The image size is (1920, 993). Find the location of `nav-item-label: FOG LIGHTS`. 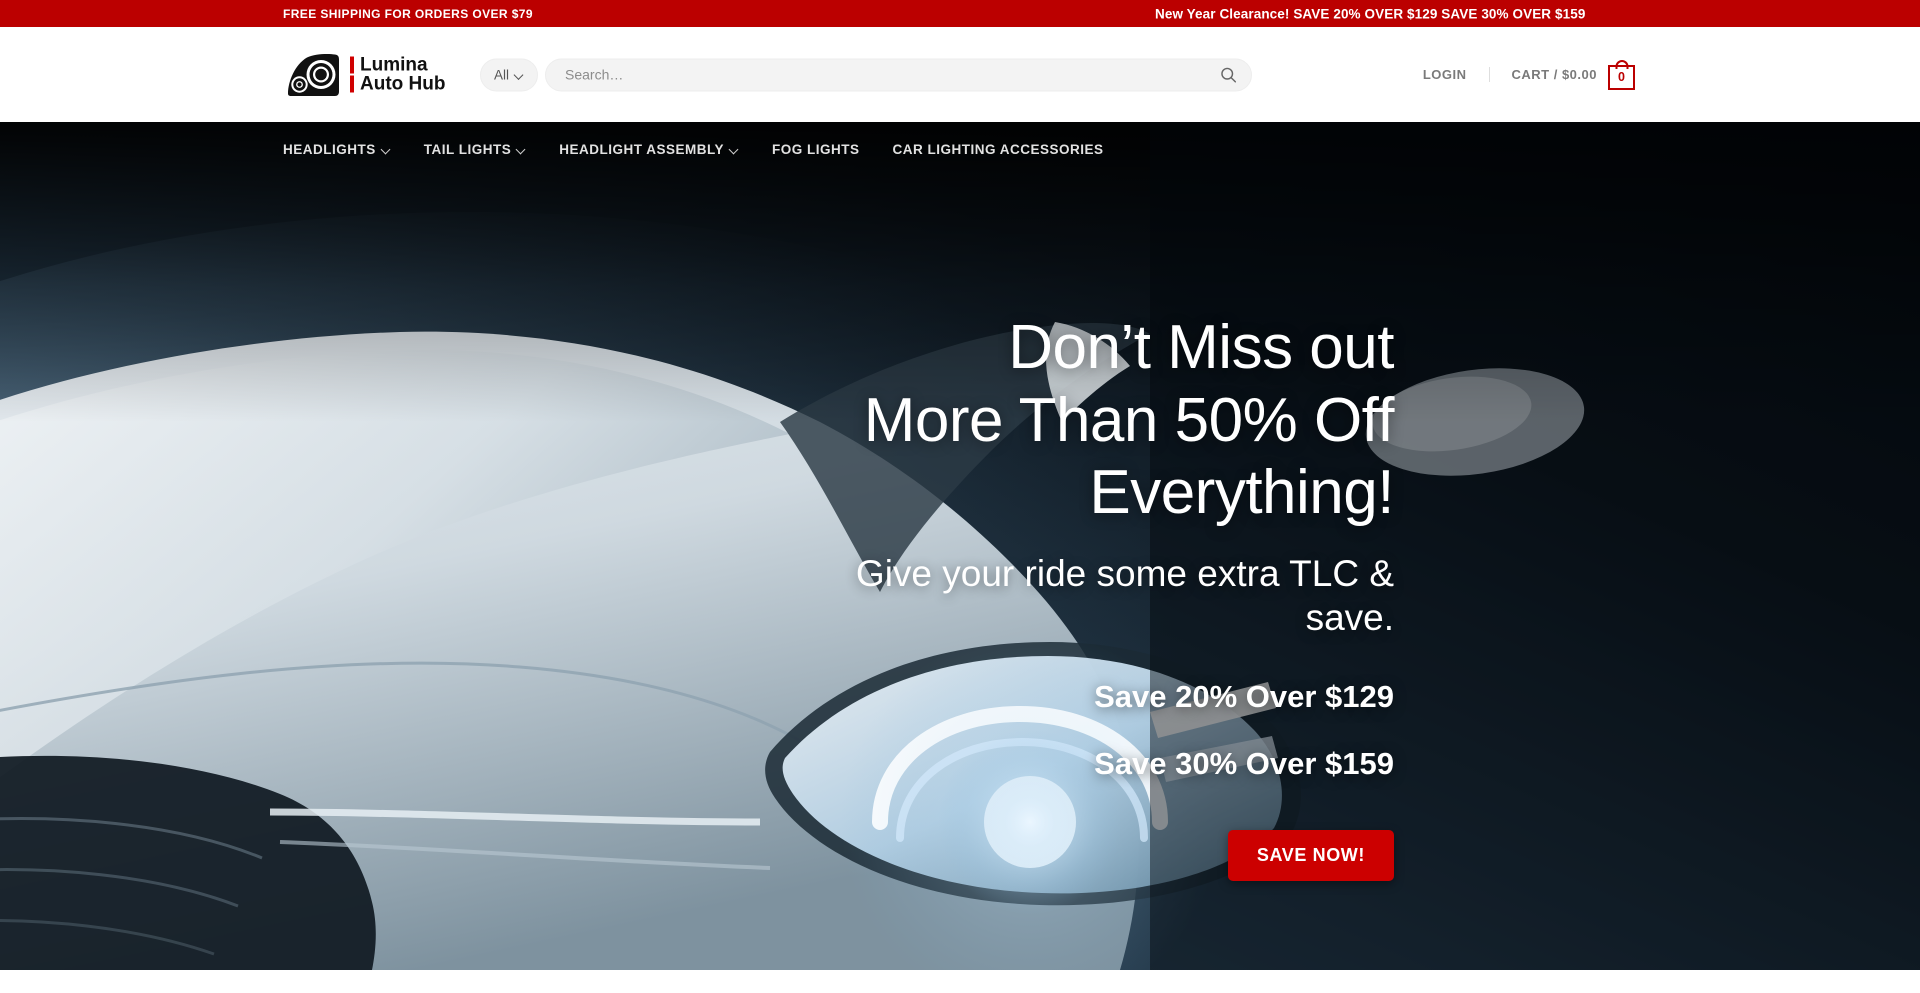

nav-item-label: FOG LIGHTS is located at coordinates (816, 149).